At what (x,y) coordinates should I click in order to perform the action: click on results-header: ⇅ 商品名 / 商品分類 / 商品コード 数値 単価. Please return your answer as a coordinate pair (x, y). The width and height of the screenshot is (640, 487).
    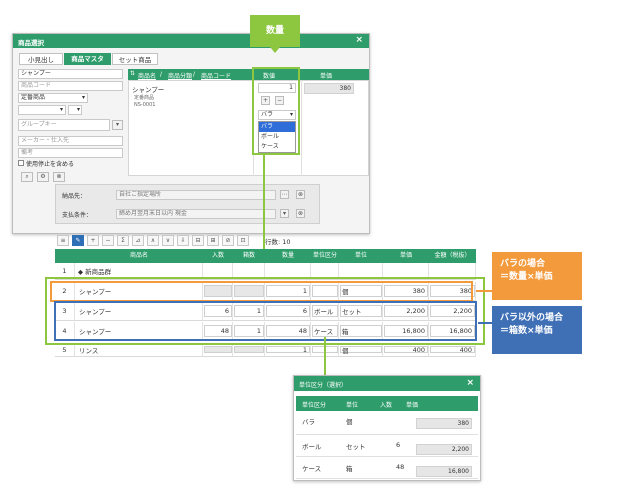
    Looking at the image, I should click on (248, 74).